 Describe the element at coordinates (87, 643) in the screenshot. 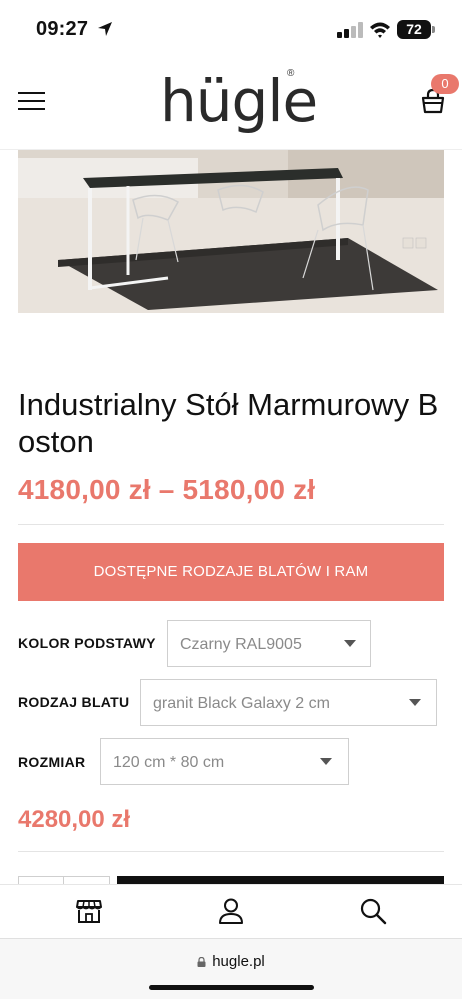

I see `base-color-label: KOLOR PODSTAWY` at that location.